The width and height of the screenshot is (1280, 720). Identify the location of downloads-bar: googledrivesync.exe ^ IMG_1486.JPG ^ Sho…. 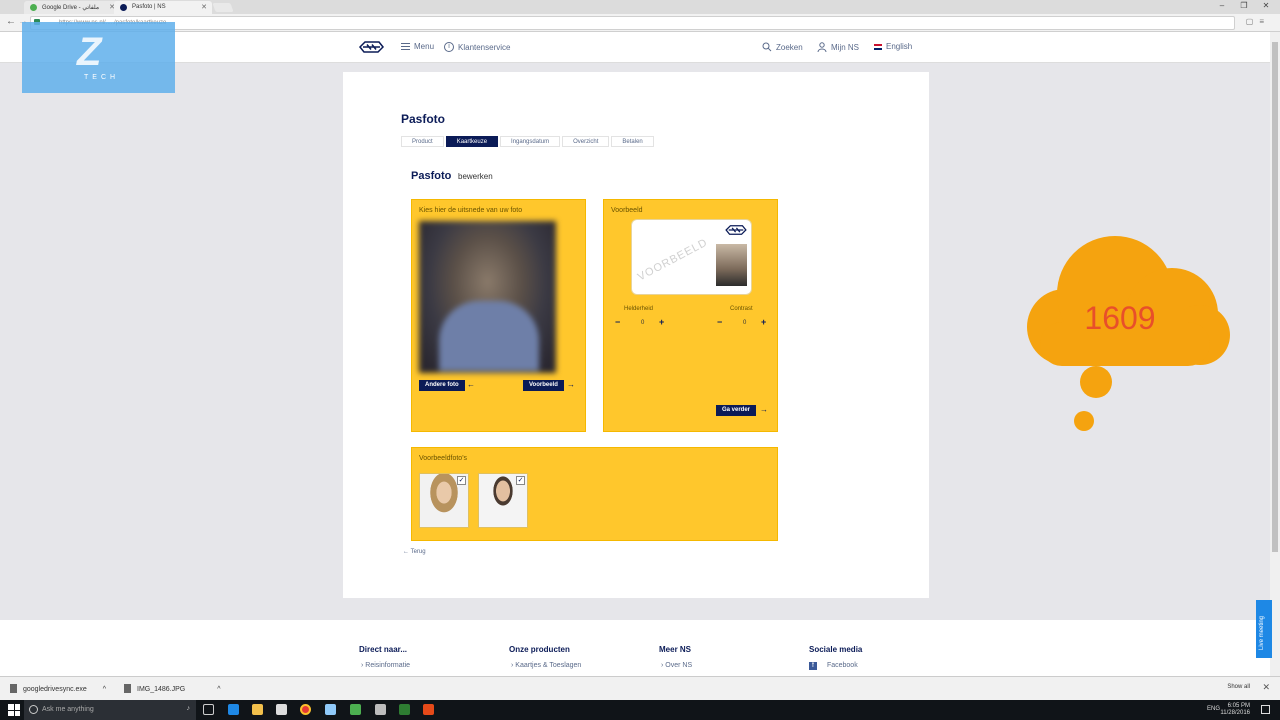
(640, 688).